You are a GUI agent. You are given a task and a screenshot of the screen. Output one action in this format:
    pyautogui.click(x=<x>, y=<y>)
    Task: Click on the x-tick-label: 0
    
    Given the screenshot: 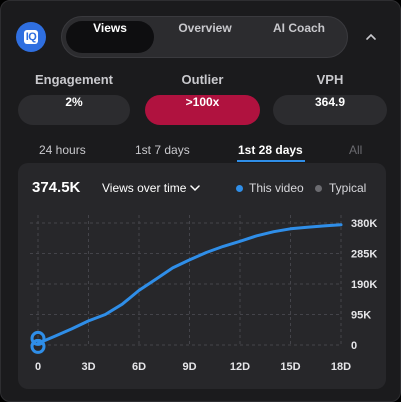 What is the action you would take?
    pyautogui.click(x=38, y=367)
    